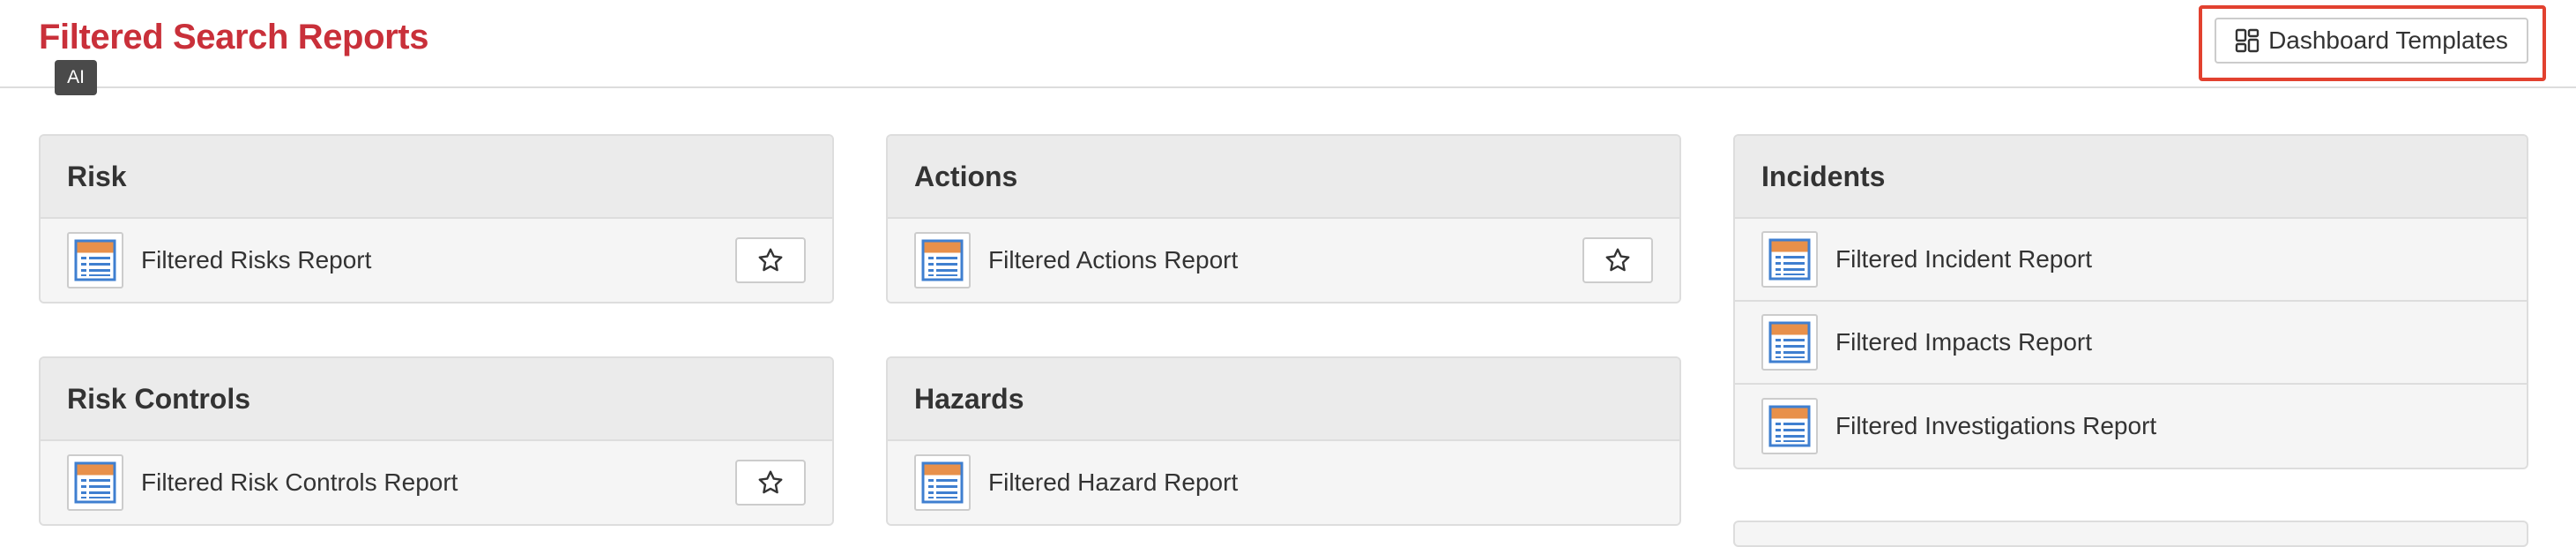 This screenshot has height=547, width=2576. I want to click on report-link-hazard: Filtered Hazard Report, so click(1320, 482).